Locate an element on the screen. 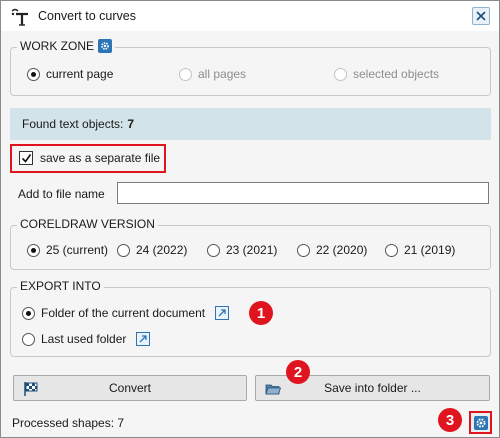  radio-label: 21 (2019) is located at coordinates (430, 250).